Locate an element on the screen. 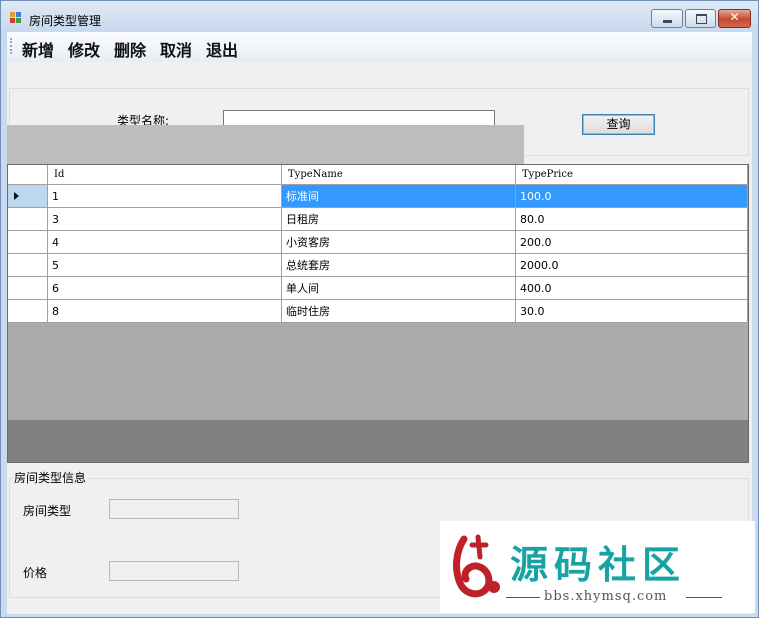 Image resolution: width=759 pixels, height=618 pixels. close-icon: ✕ is located at coordinates (734, 17).